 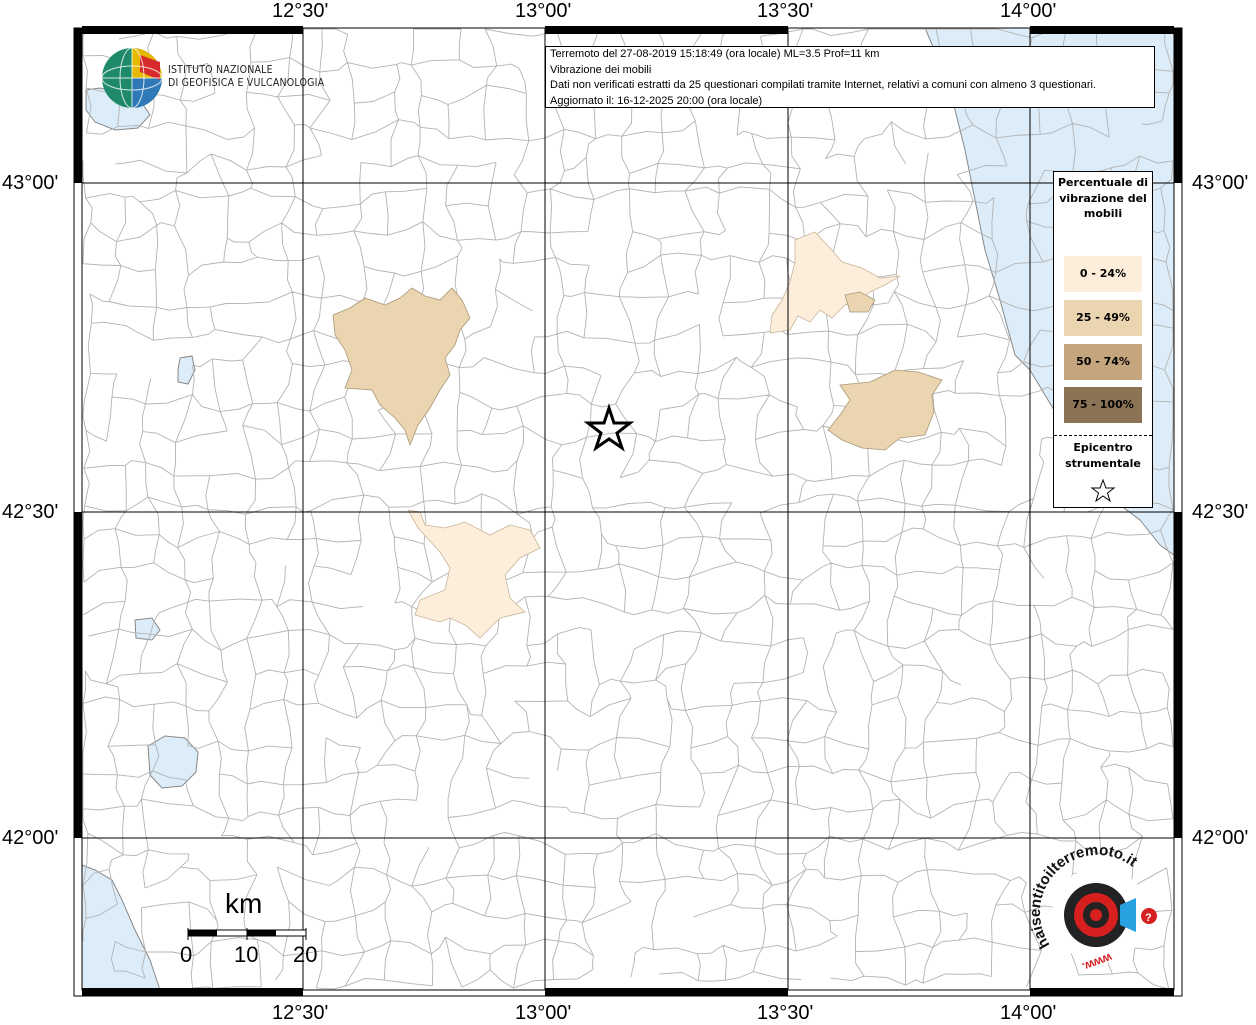 What do you see at coordinates (1220, 183) in the screenshot?
I see `axis-right-label: 43°00'` at bounding box center [1220, 183].